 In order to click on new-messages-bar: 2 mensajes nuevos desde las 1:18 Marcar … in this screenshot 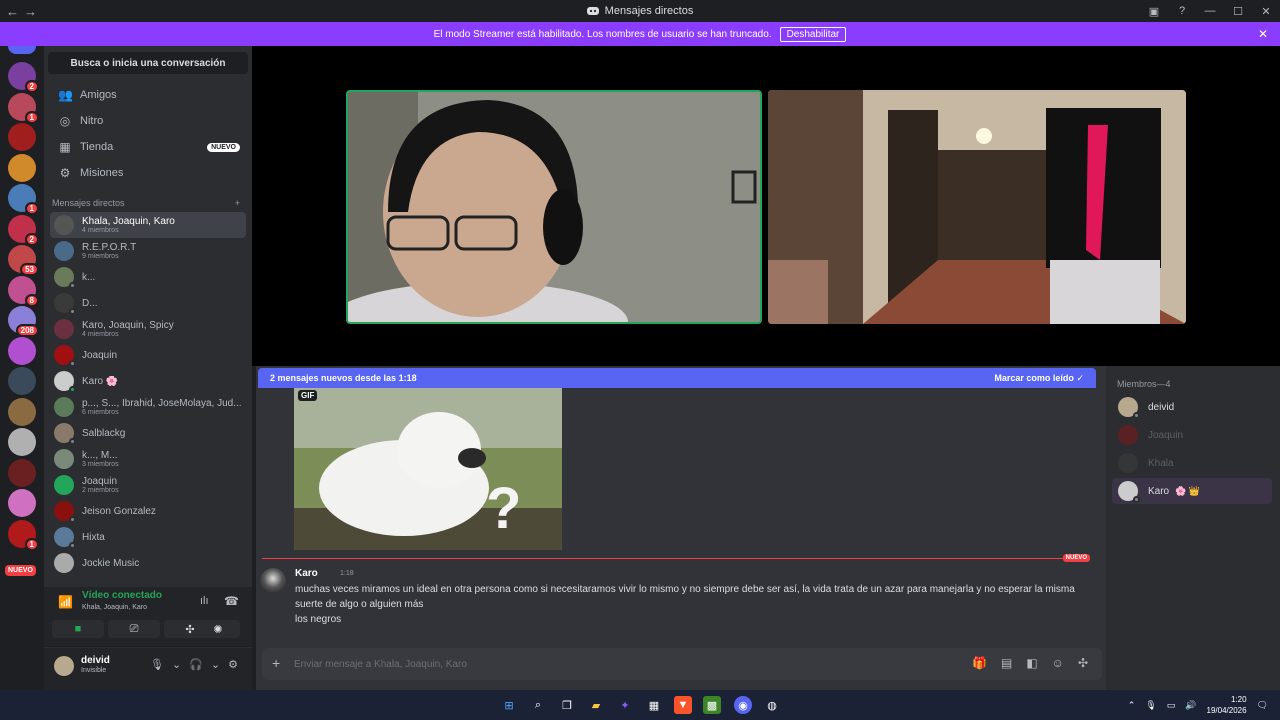, I will do `click(677, 378)`.